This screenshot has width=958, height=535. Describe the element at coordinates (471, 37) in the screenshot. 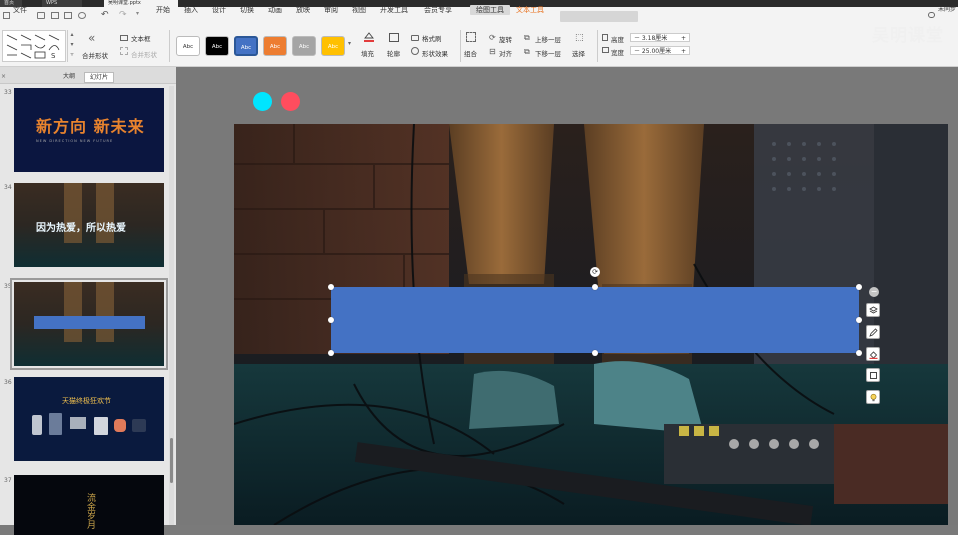

I see `group-icon` at that location.